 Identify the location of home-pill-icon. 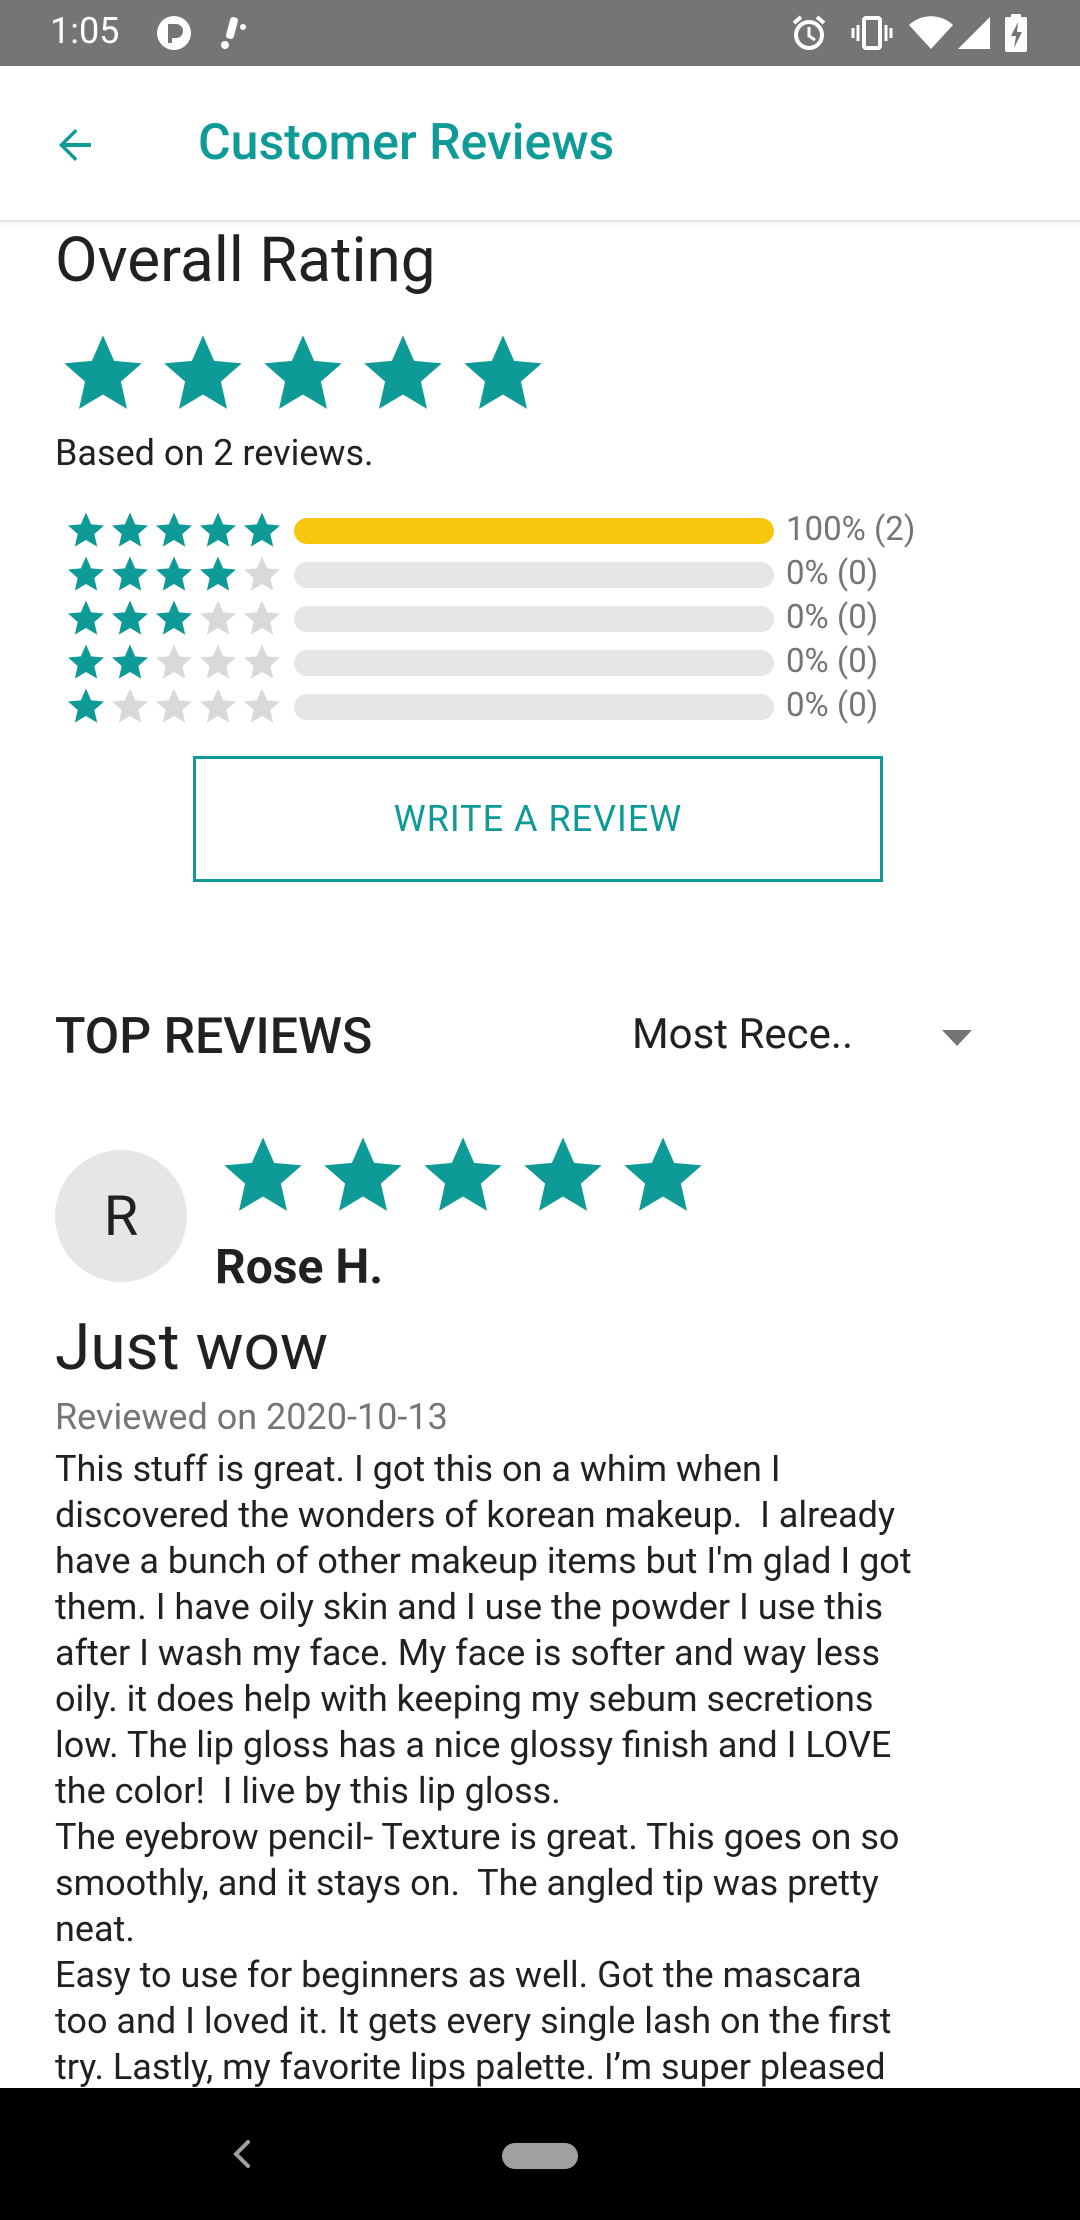
(540, 2156).